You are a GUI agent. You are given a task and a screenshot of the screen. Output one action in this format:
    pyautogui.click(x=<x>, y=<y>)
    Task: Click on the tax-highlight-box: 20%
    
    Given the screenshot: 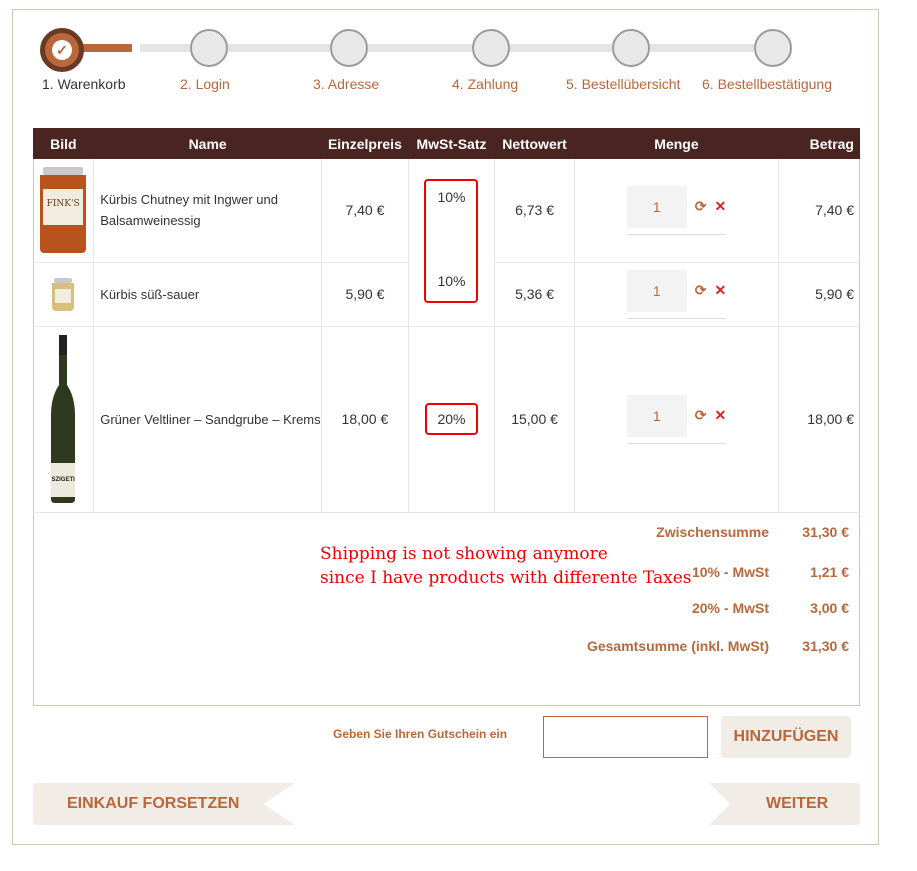 What is the action you would take?
    pyautogui.click(x=451, y=419)
    